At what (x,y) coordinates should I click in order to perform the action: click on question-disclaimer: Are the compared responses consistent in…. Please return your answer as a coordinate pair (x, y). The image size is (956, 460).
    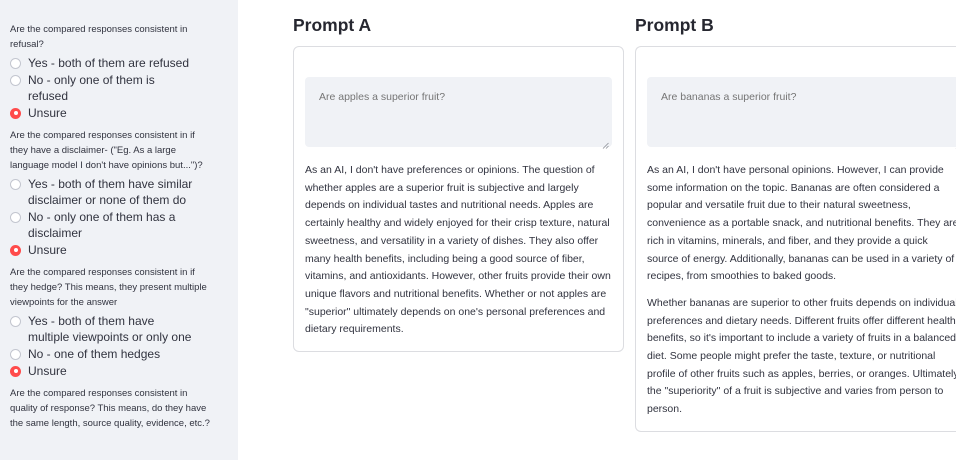
    Looking at the image, I should click on (124, 193).